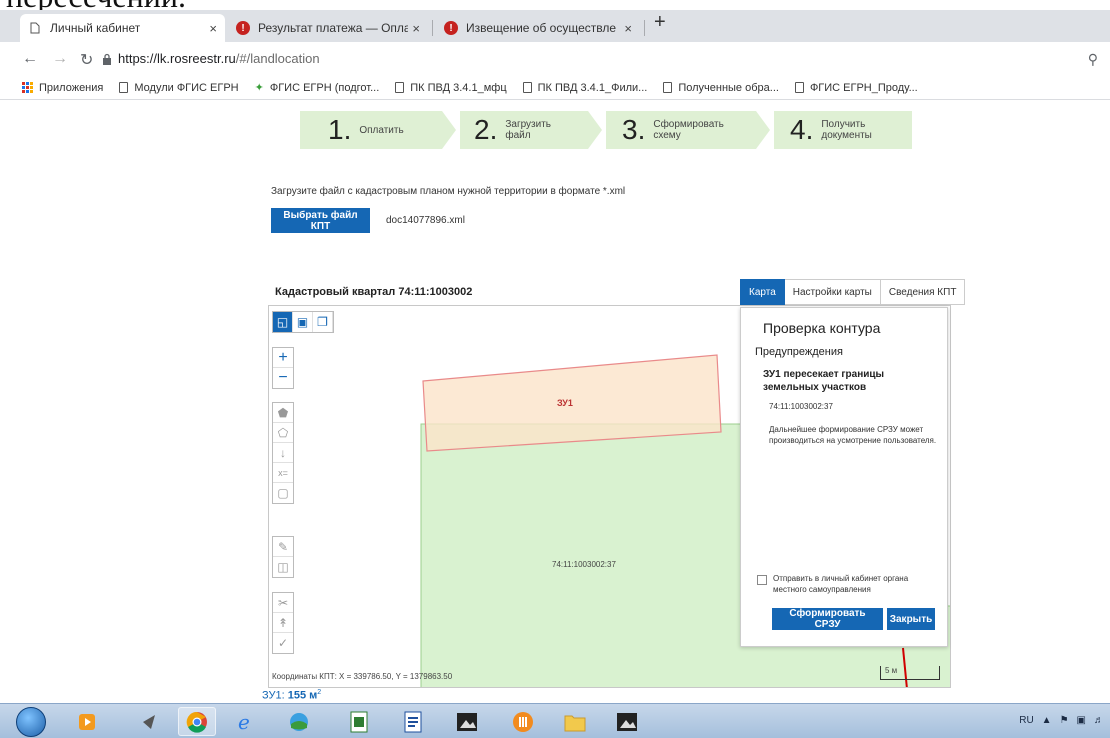  Describe the element at coordinates (910, 673) in the screenshot. I see `scale-bar: 5 м` at that location.